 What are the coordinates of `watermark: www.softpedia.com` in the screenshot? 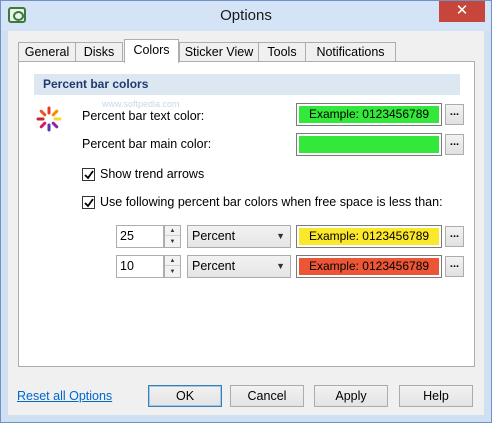 It's located at (141, 104).